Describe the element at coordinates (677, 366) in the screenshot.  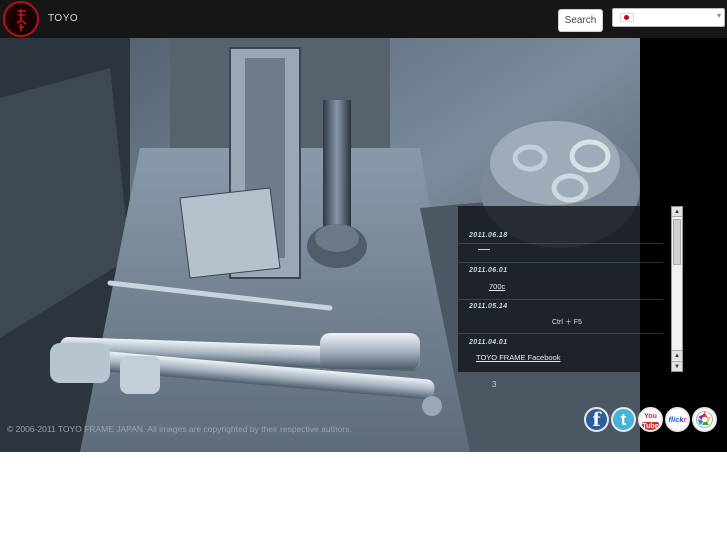
I see `scroll-down-arrow-icon: ▼` at that location.